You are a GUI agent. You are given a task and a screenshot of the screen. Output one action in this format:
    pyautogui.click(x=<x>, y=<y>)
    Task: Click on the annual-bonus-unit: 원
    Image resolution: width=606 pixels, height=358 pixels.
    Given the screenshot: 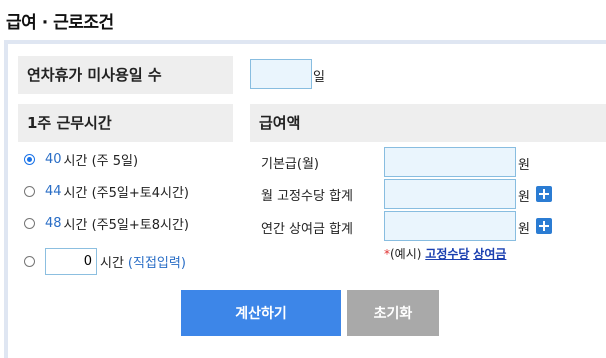 What is the action you would take?
    pyautogui.click(x=524, y=229)
    